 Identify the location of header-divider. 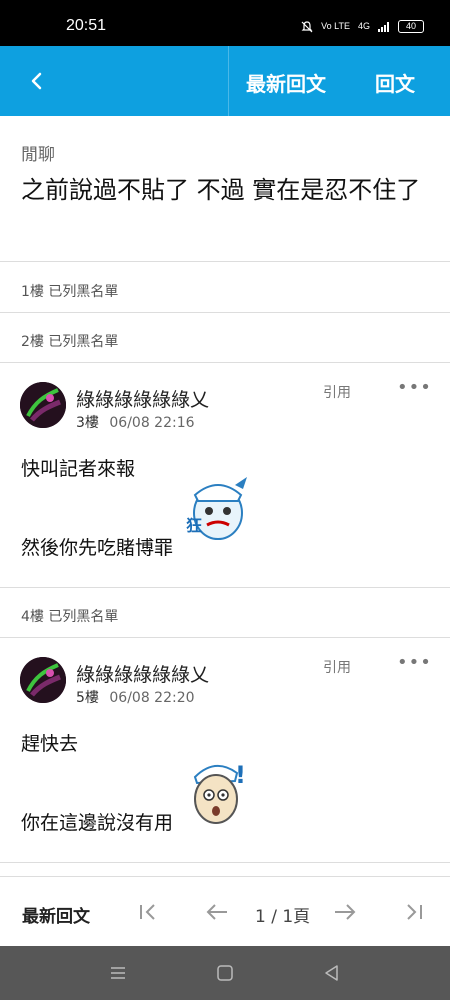
(228, 81).